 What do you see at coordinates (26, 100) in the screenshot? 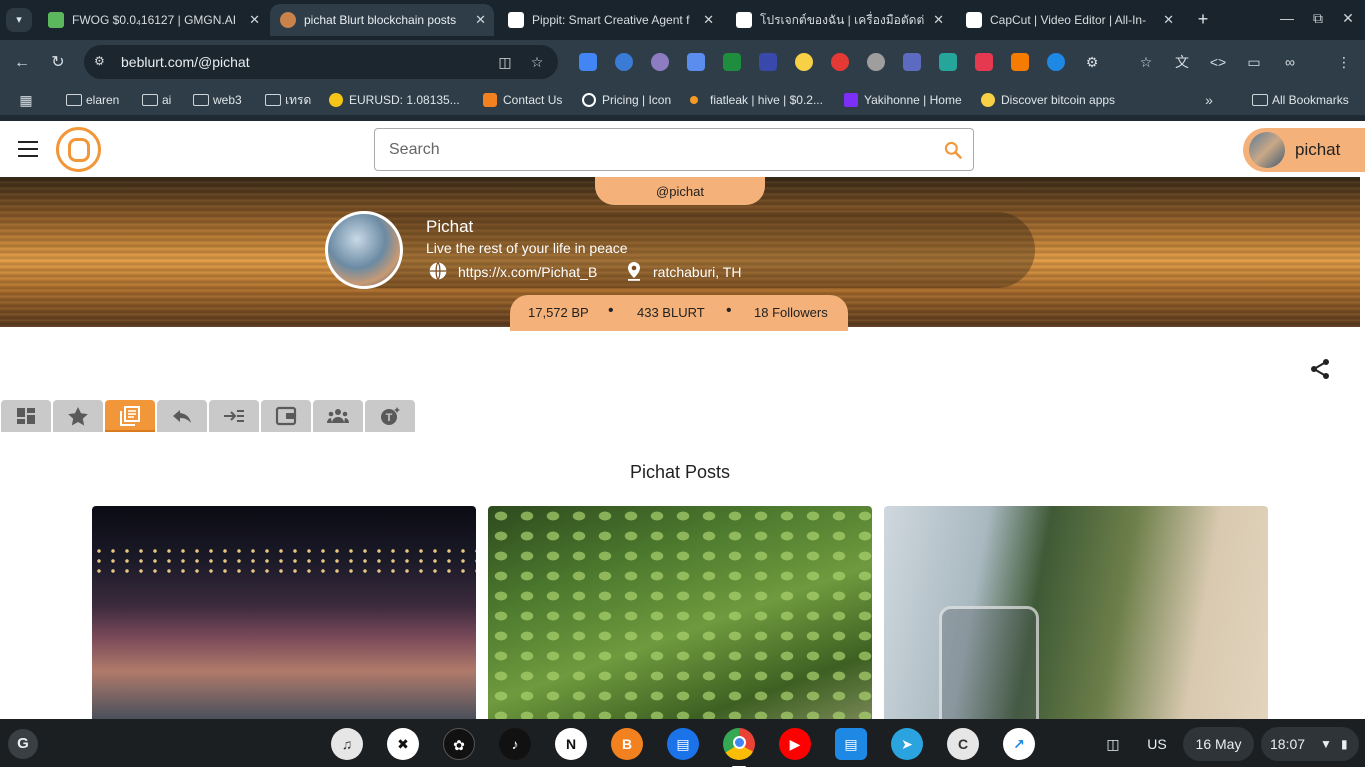
I see `apps-grid-icon: ▦` at bounding box center [26, 100].